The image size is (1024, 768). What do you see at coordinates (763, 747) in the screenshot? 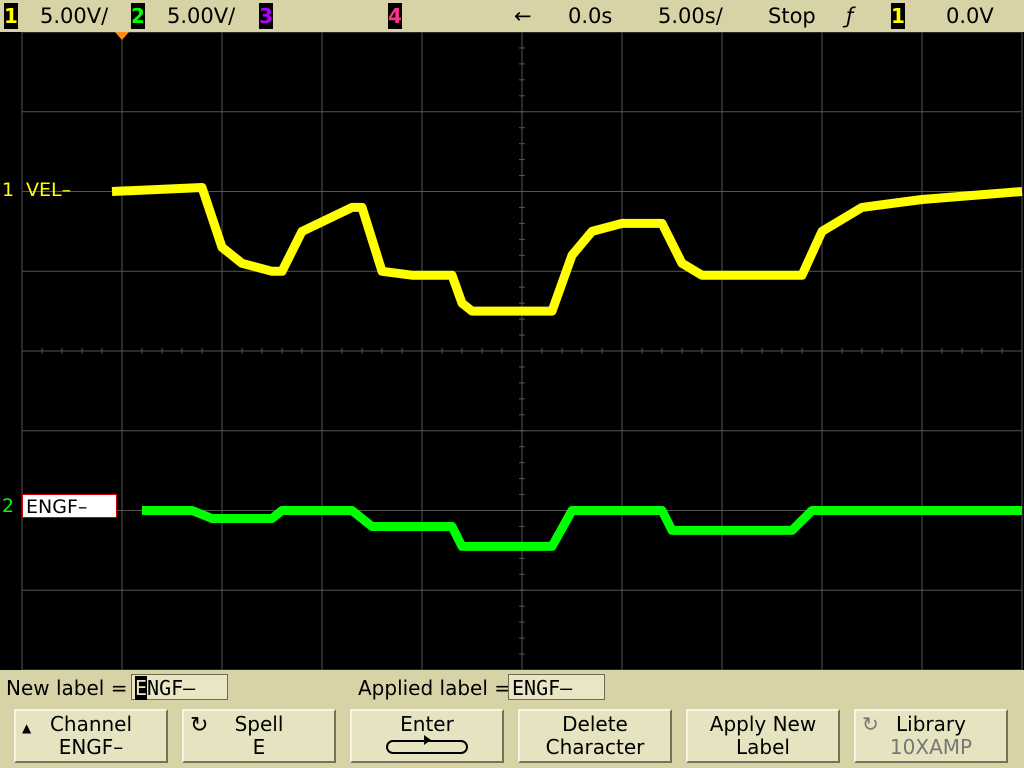
I see `apply-softkey-line2: Label` at bounding box center [763, 747].